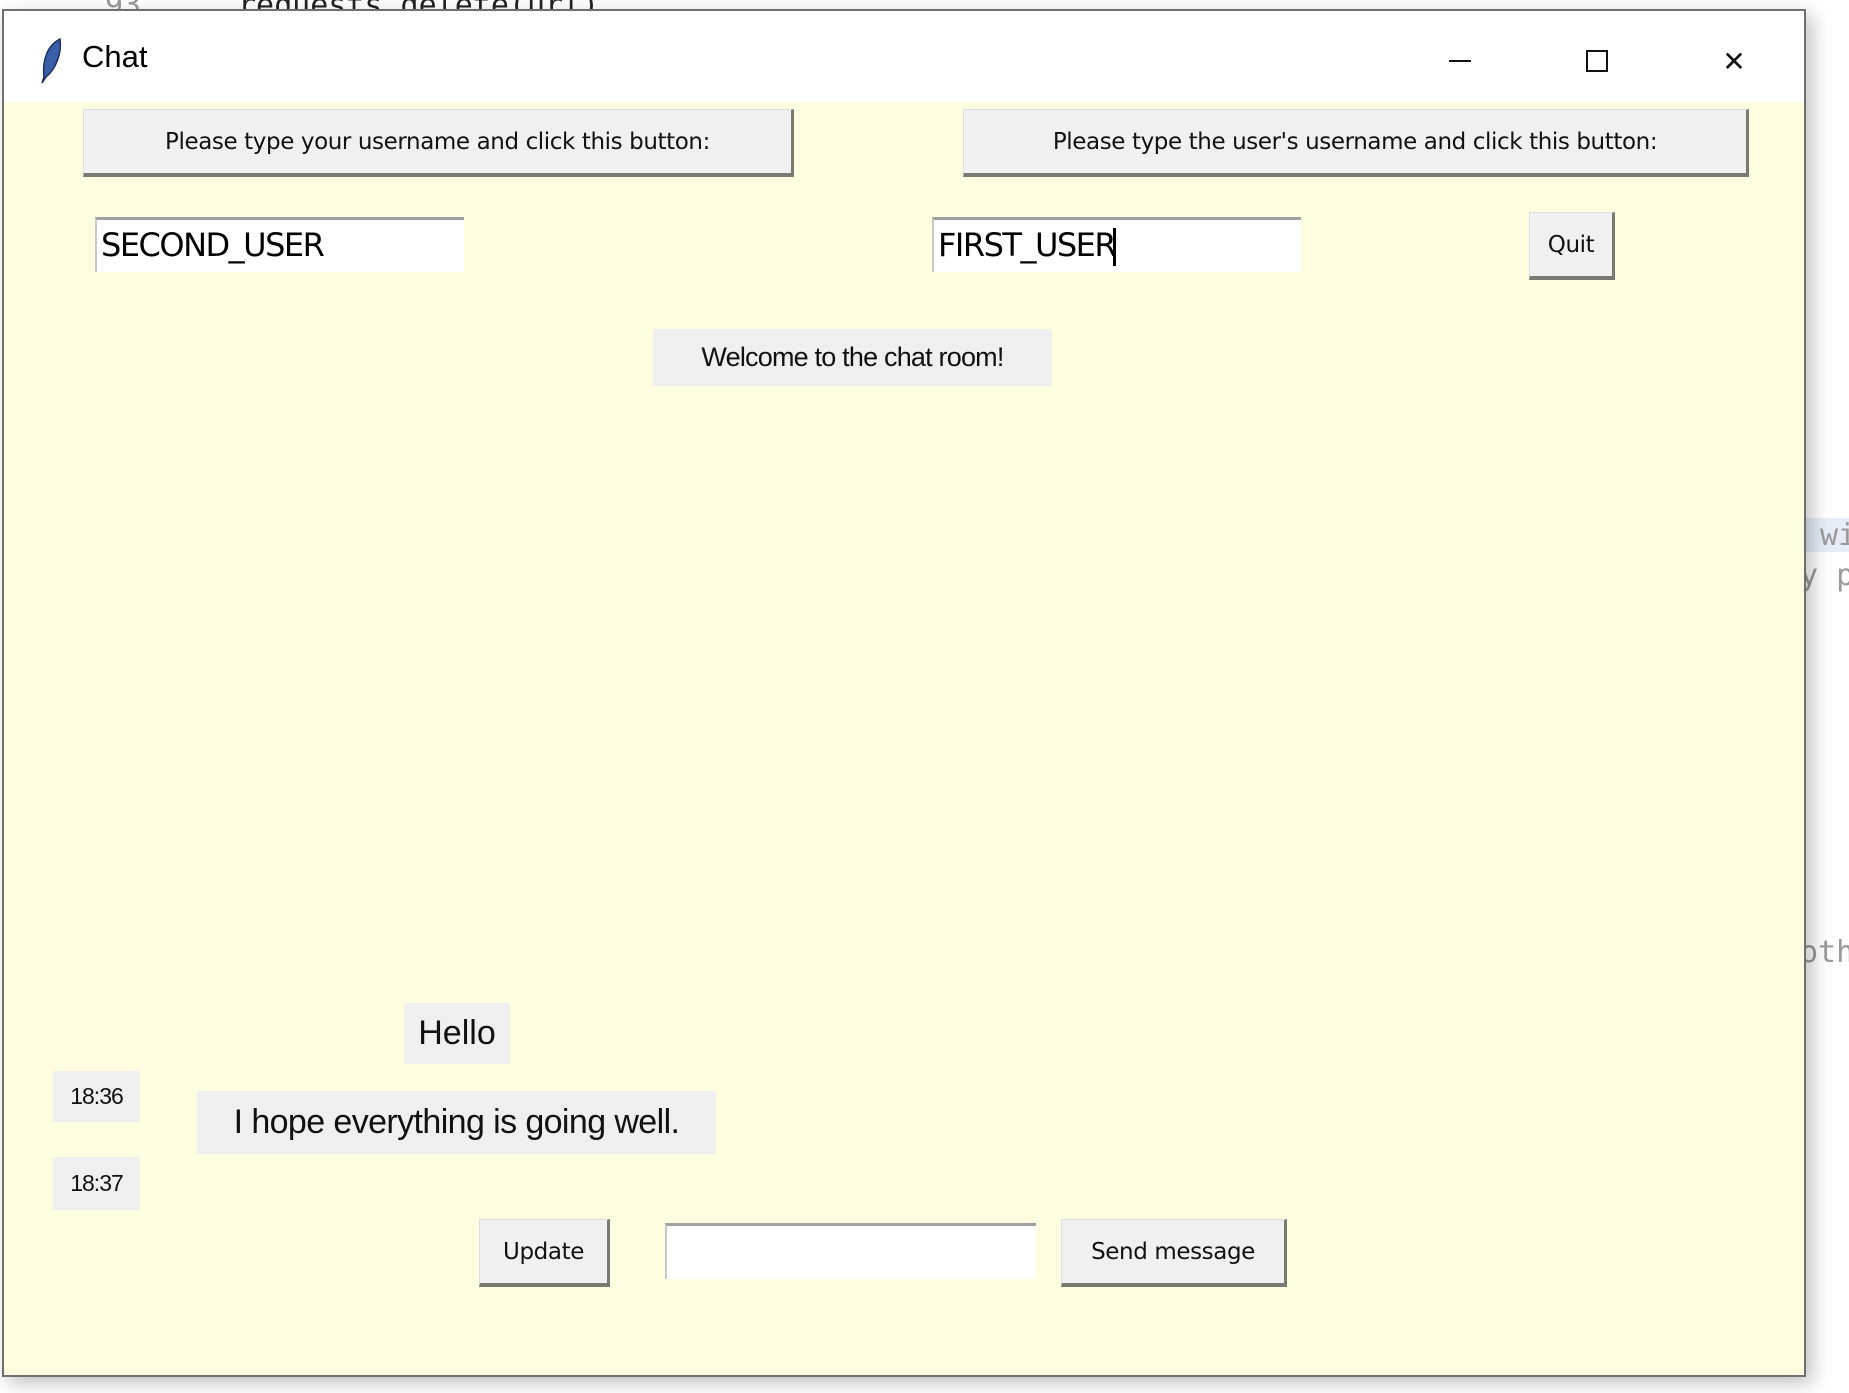  Describe the element at coordinates (51, 60) in the screenshot. I see `feather-icon` at that location.